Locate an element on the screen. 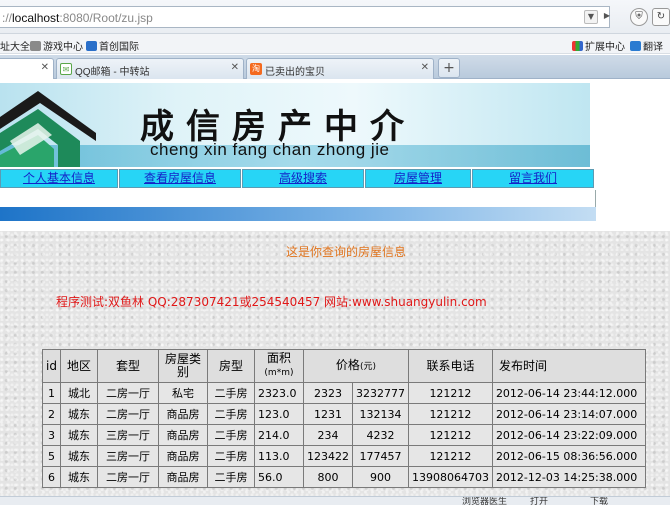 This screenshot has width=670, height=505. cell-id: 3 is located at coordinates (51, 435).